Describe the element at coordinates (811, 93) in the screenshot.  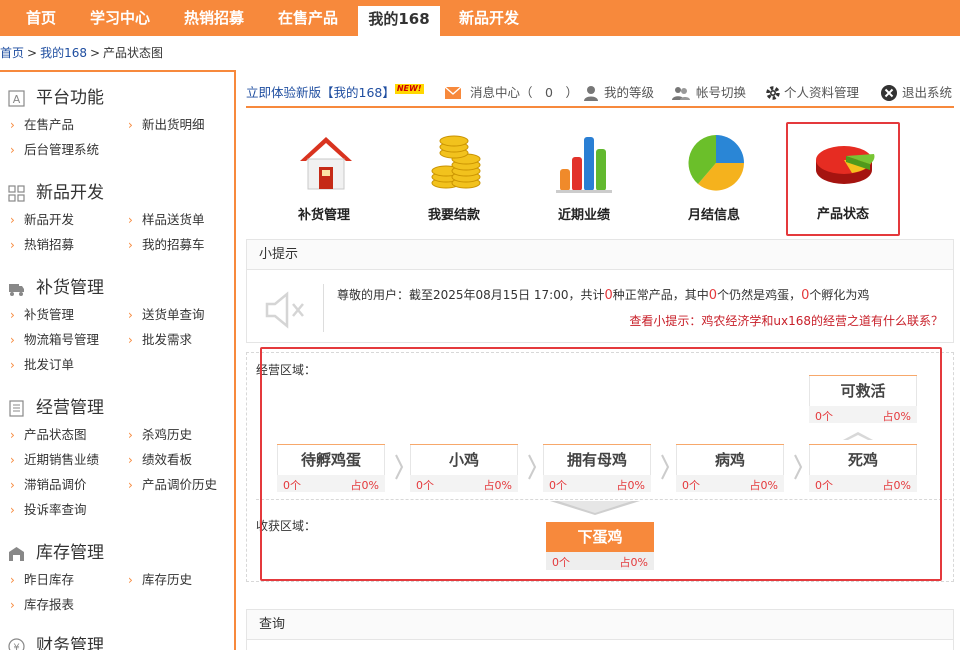
I see `profile-link: 个人资料管理` at that location.